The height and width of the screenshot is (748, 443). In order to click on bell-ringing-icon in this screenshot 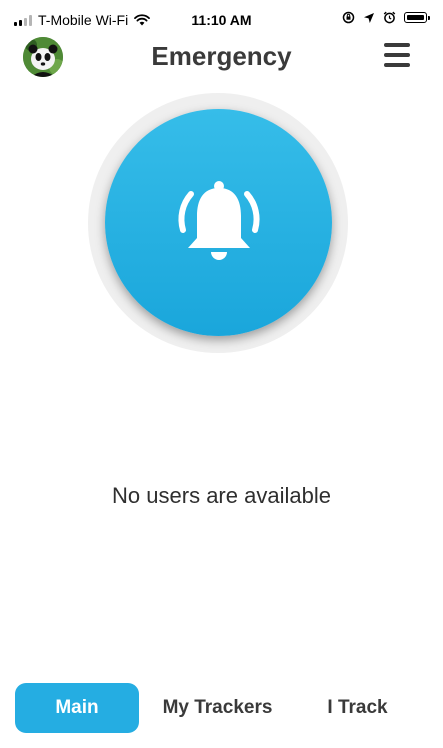, I will do `click(218, 220)`.